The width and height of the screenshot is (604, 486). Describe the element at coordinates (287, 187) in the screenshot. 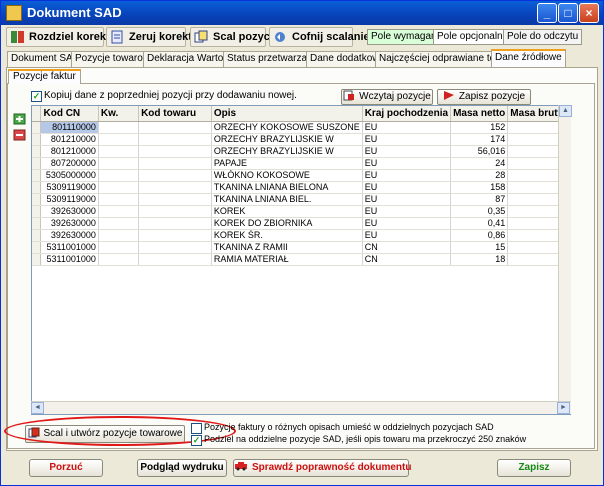

I see `cell-opis: TKANINA LNIANA BIELONA` at that location.